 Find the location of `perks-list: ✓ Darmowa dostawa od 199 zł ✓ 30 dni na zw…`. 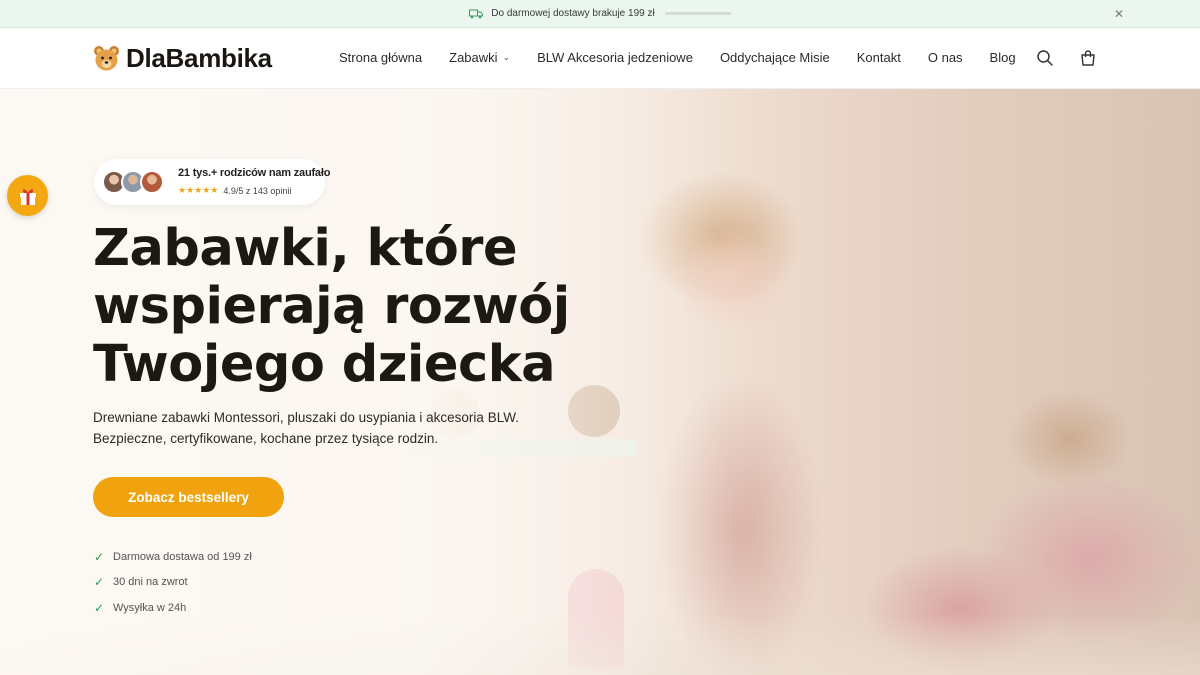

perks-list: ✓ Darmowa dostawa od 199 zł ✓ 30 dni na zw… is located at coordinates (173, 582).